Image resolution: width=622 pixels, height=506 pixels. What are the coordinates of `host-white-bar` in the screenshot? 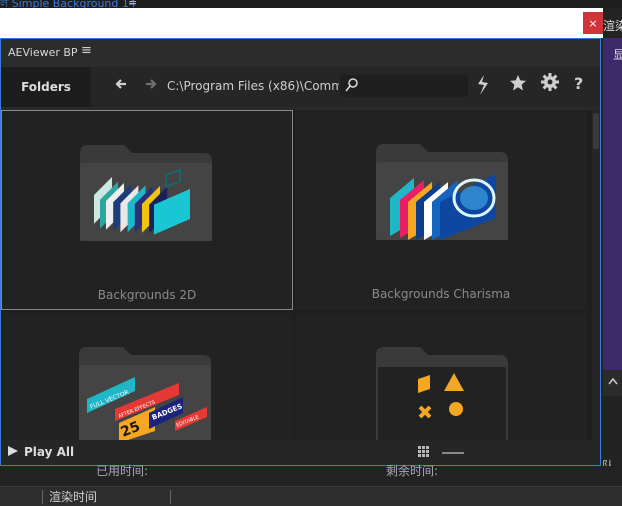 It's located at (301, 23).